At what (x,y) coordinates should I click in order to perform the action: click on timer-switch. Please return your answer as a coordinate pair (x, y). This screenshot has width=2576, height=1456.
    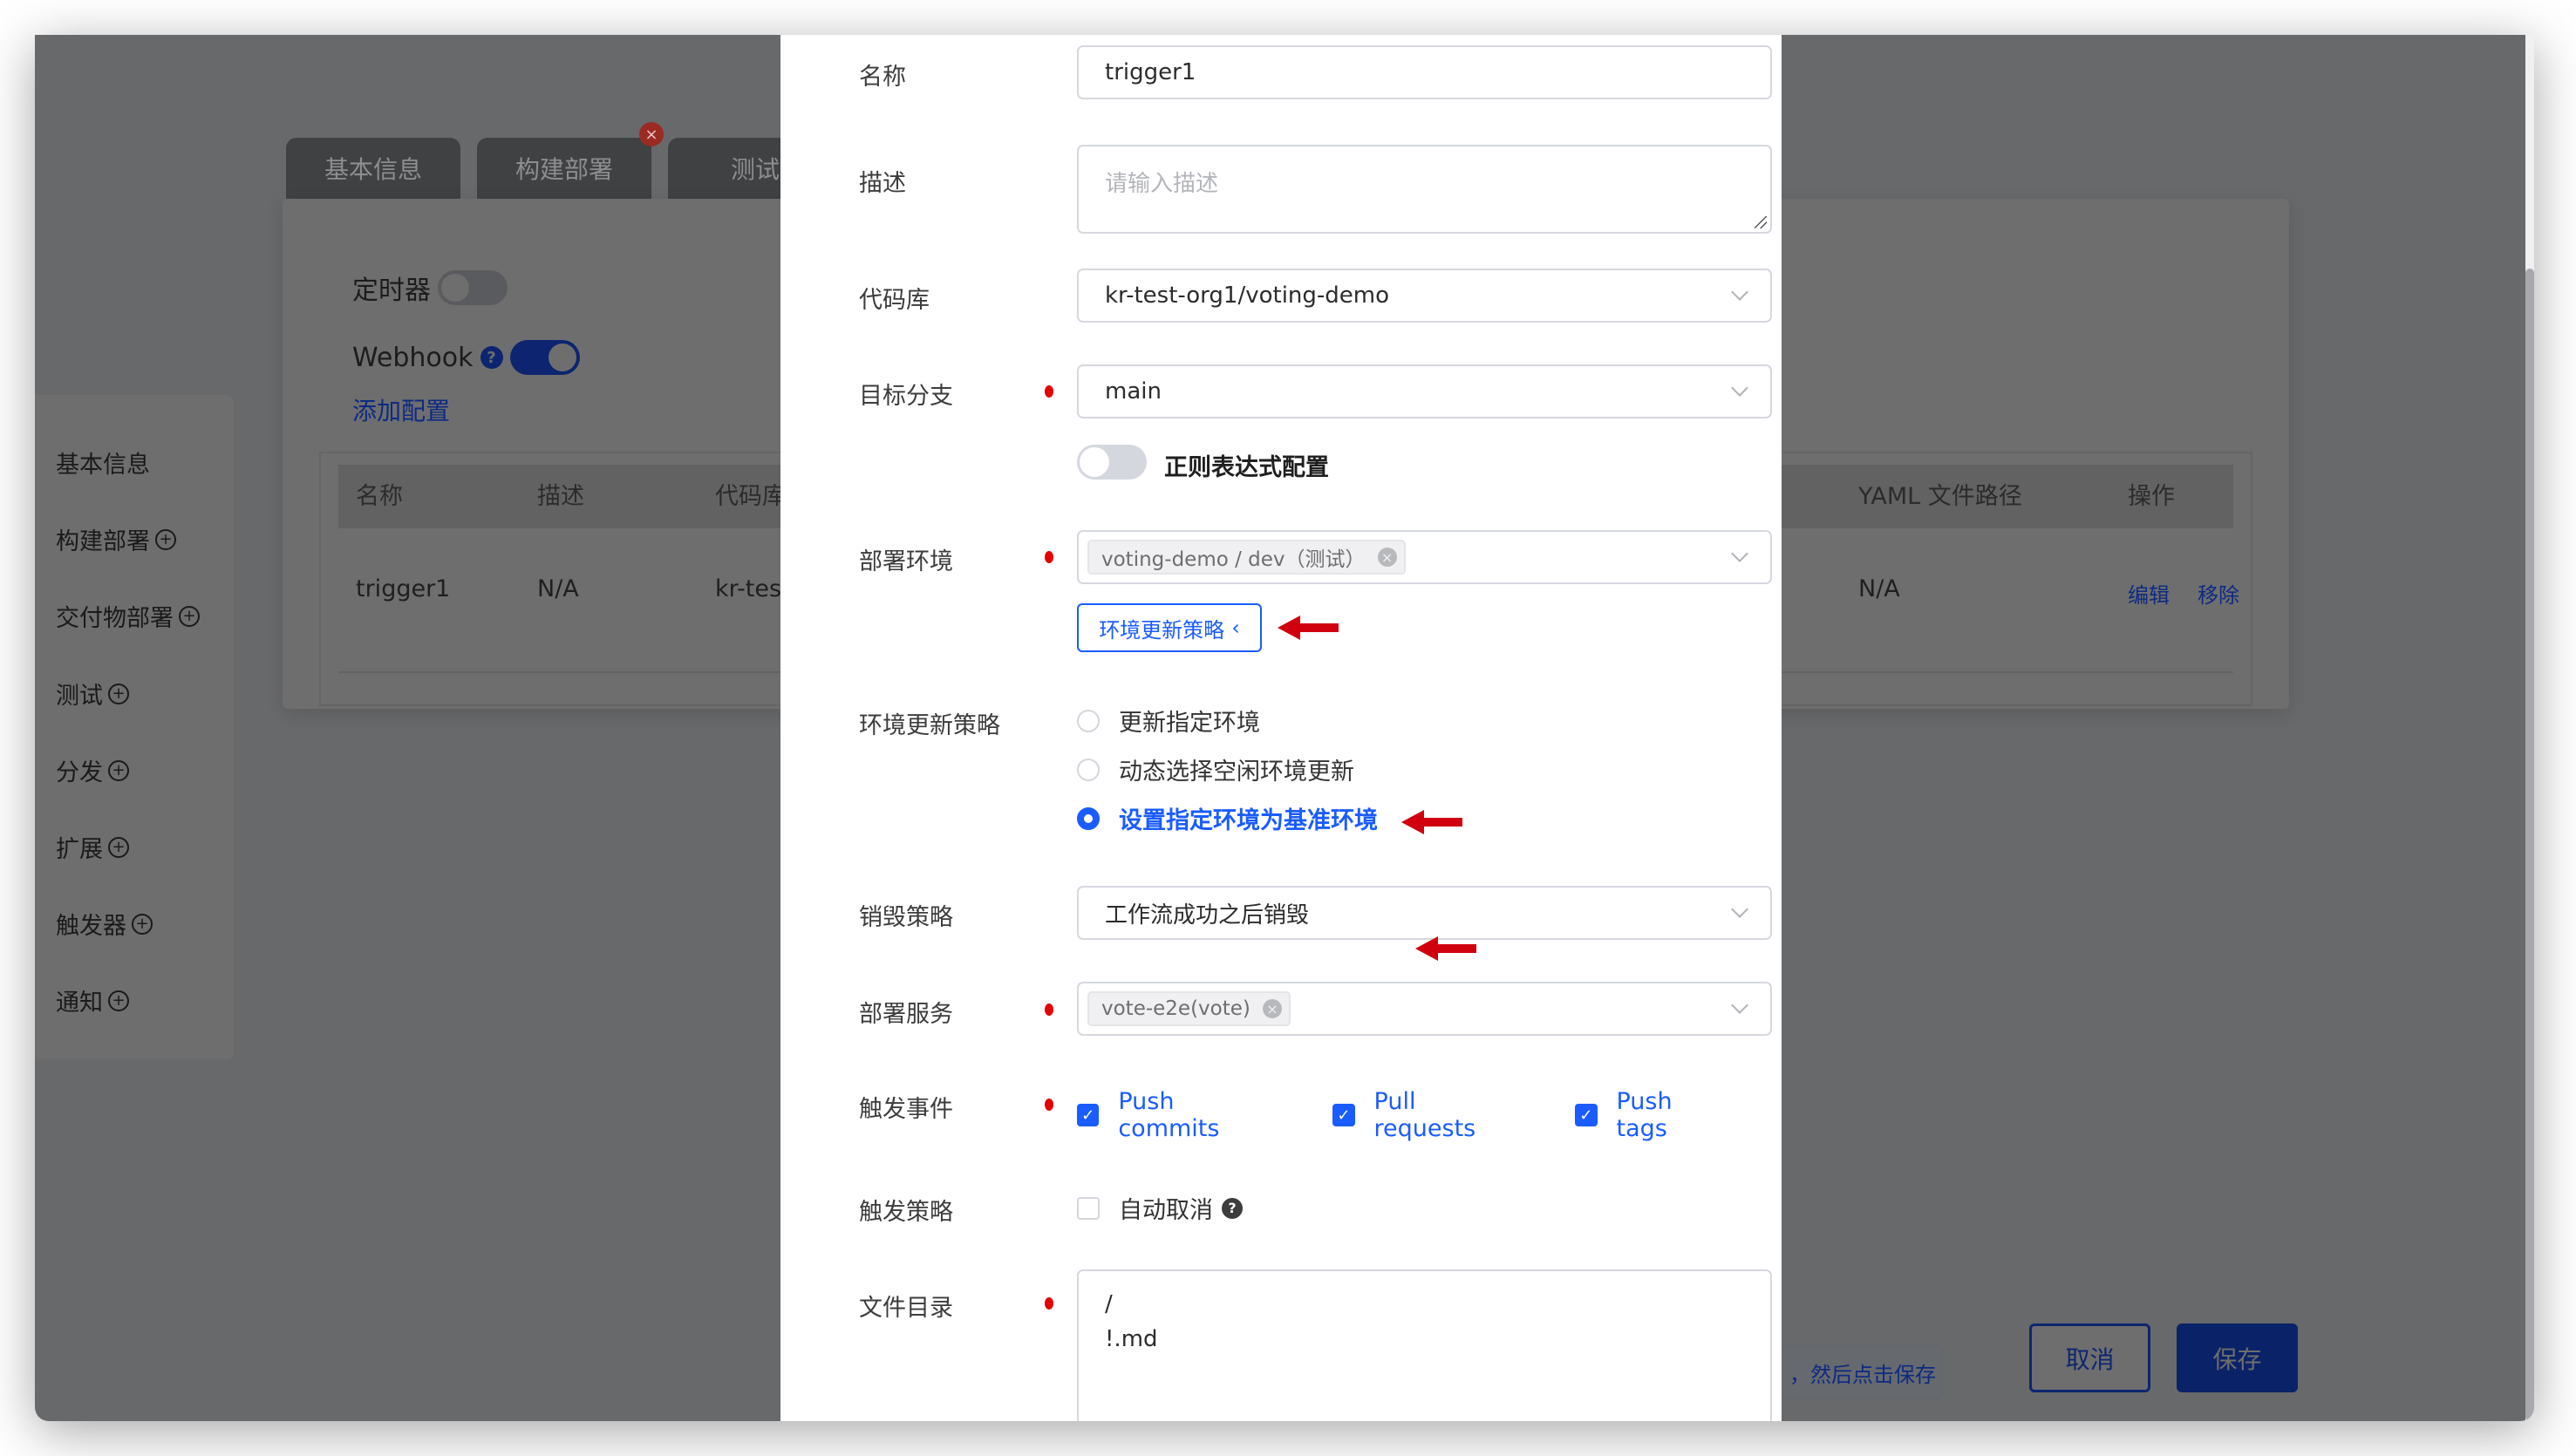
    Looking at the image, I should click on (473, 287).